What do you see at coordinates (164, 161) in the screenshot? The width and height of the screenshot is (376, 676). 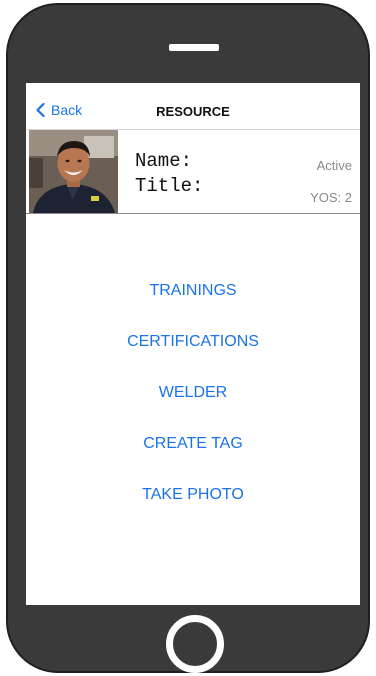 I see `name-label: Name:` at bounding box center [164, 161].